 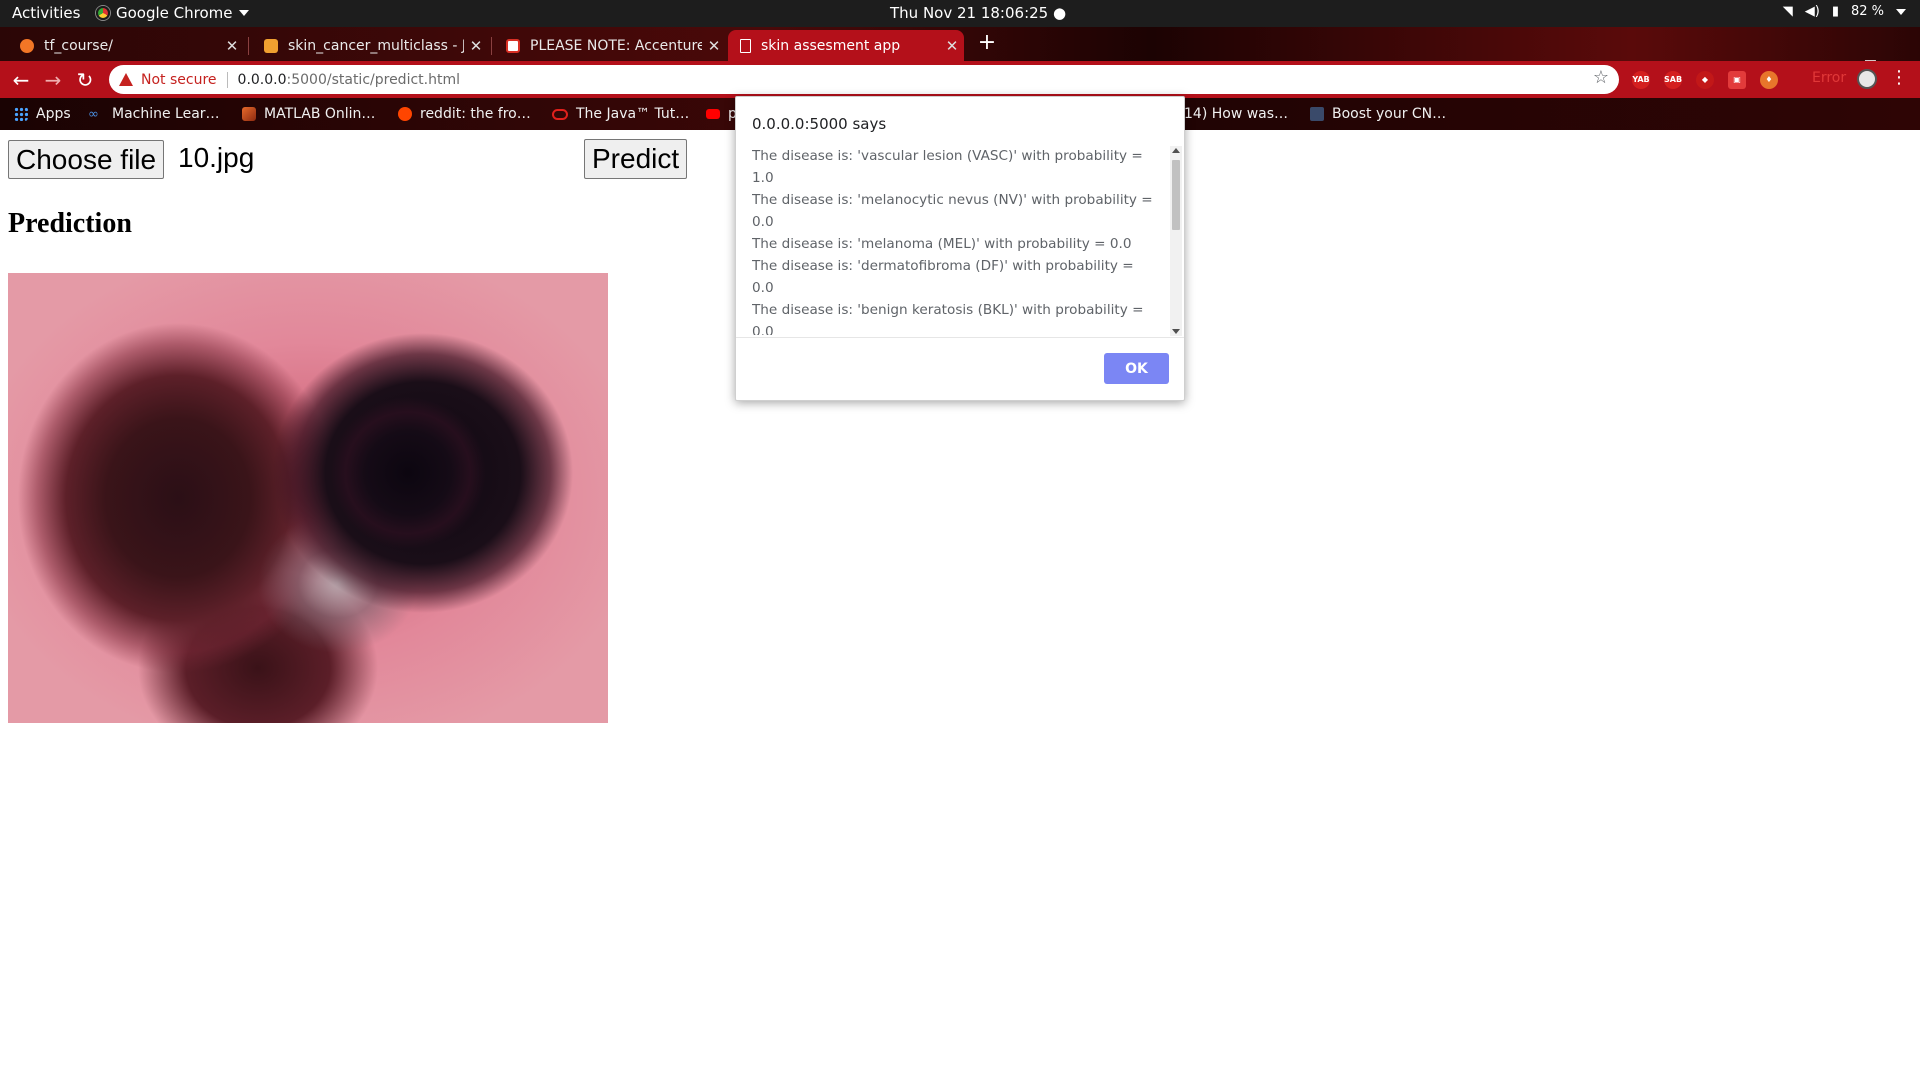 What do you see at coordinates (78, 45) in the screenshot?
I see `tab-title: tf_course/` at bounding box center [78, 45].